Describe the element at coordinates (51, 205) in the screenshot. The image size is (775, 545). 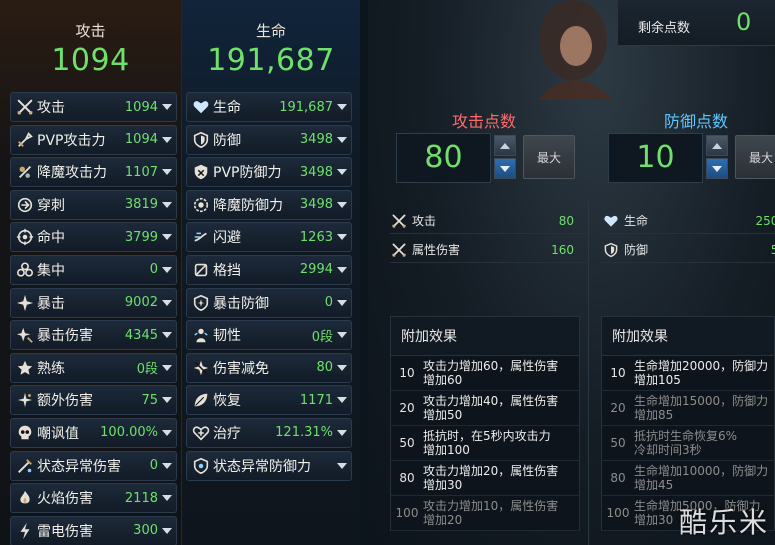
I see `attack-stat-row-label: 穿刺` at that location.